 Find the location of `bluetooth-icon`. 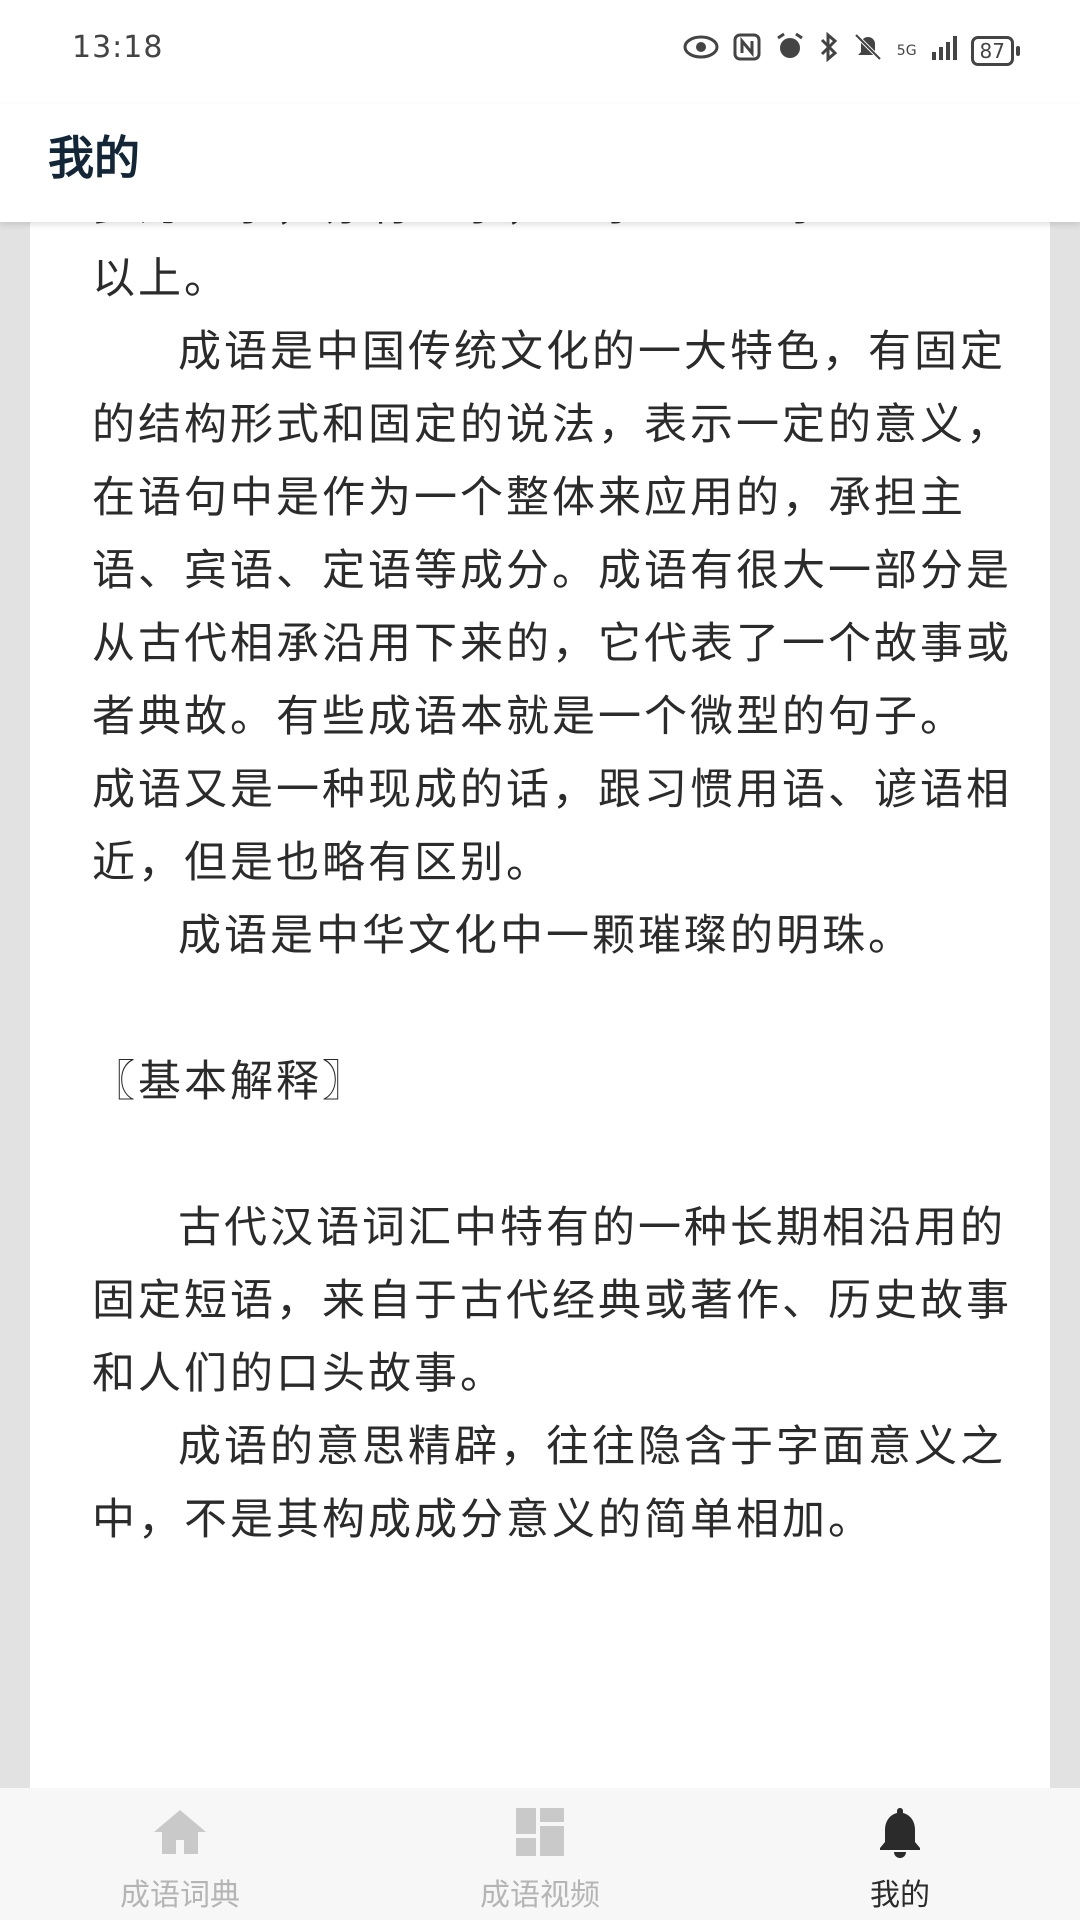

bluetooth-icon is located at coordinates (829, 50).